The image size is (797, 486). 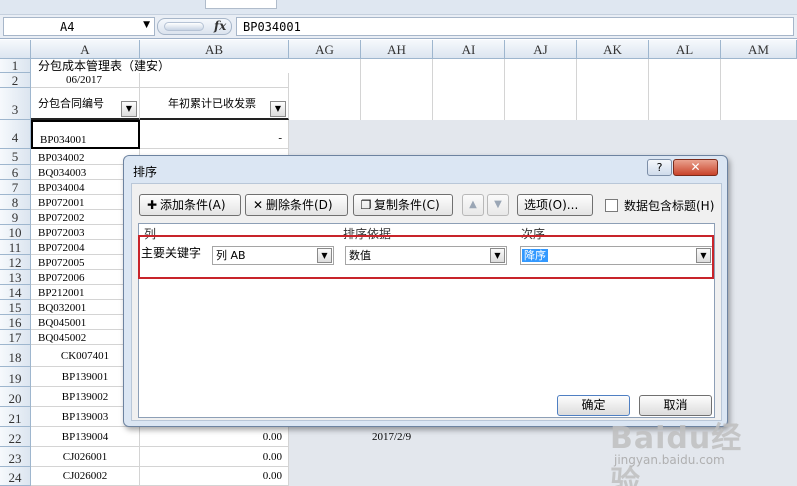 What do you see at coordinates (15, 104) in the screenshot?
I see `row-header-3: 3` at bounding box center [15, 104].